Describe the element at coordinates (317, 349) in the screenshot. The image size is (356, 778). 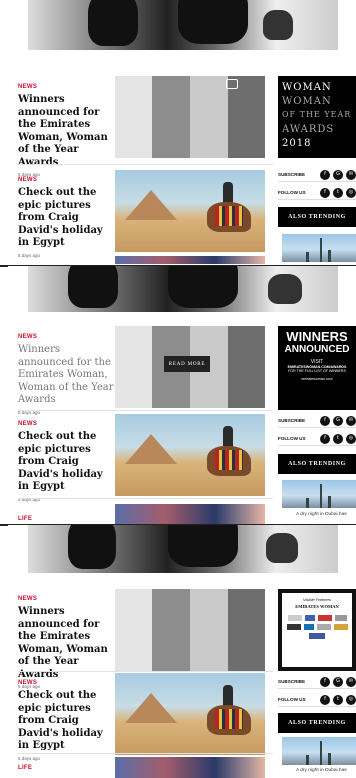
I see `ad-heading: ANNOUNCED` at that location.